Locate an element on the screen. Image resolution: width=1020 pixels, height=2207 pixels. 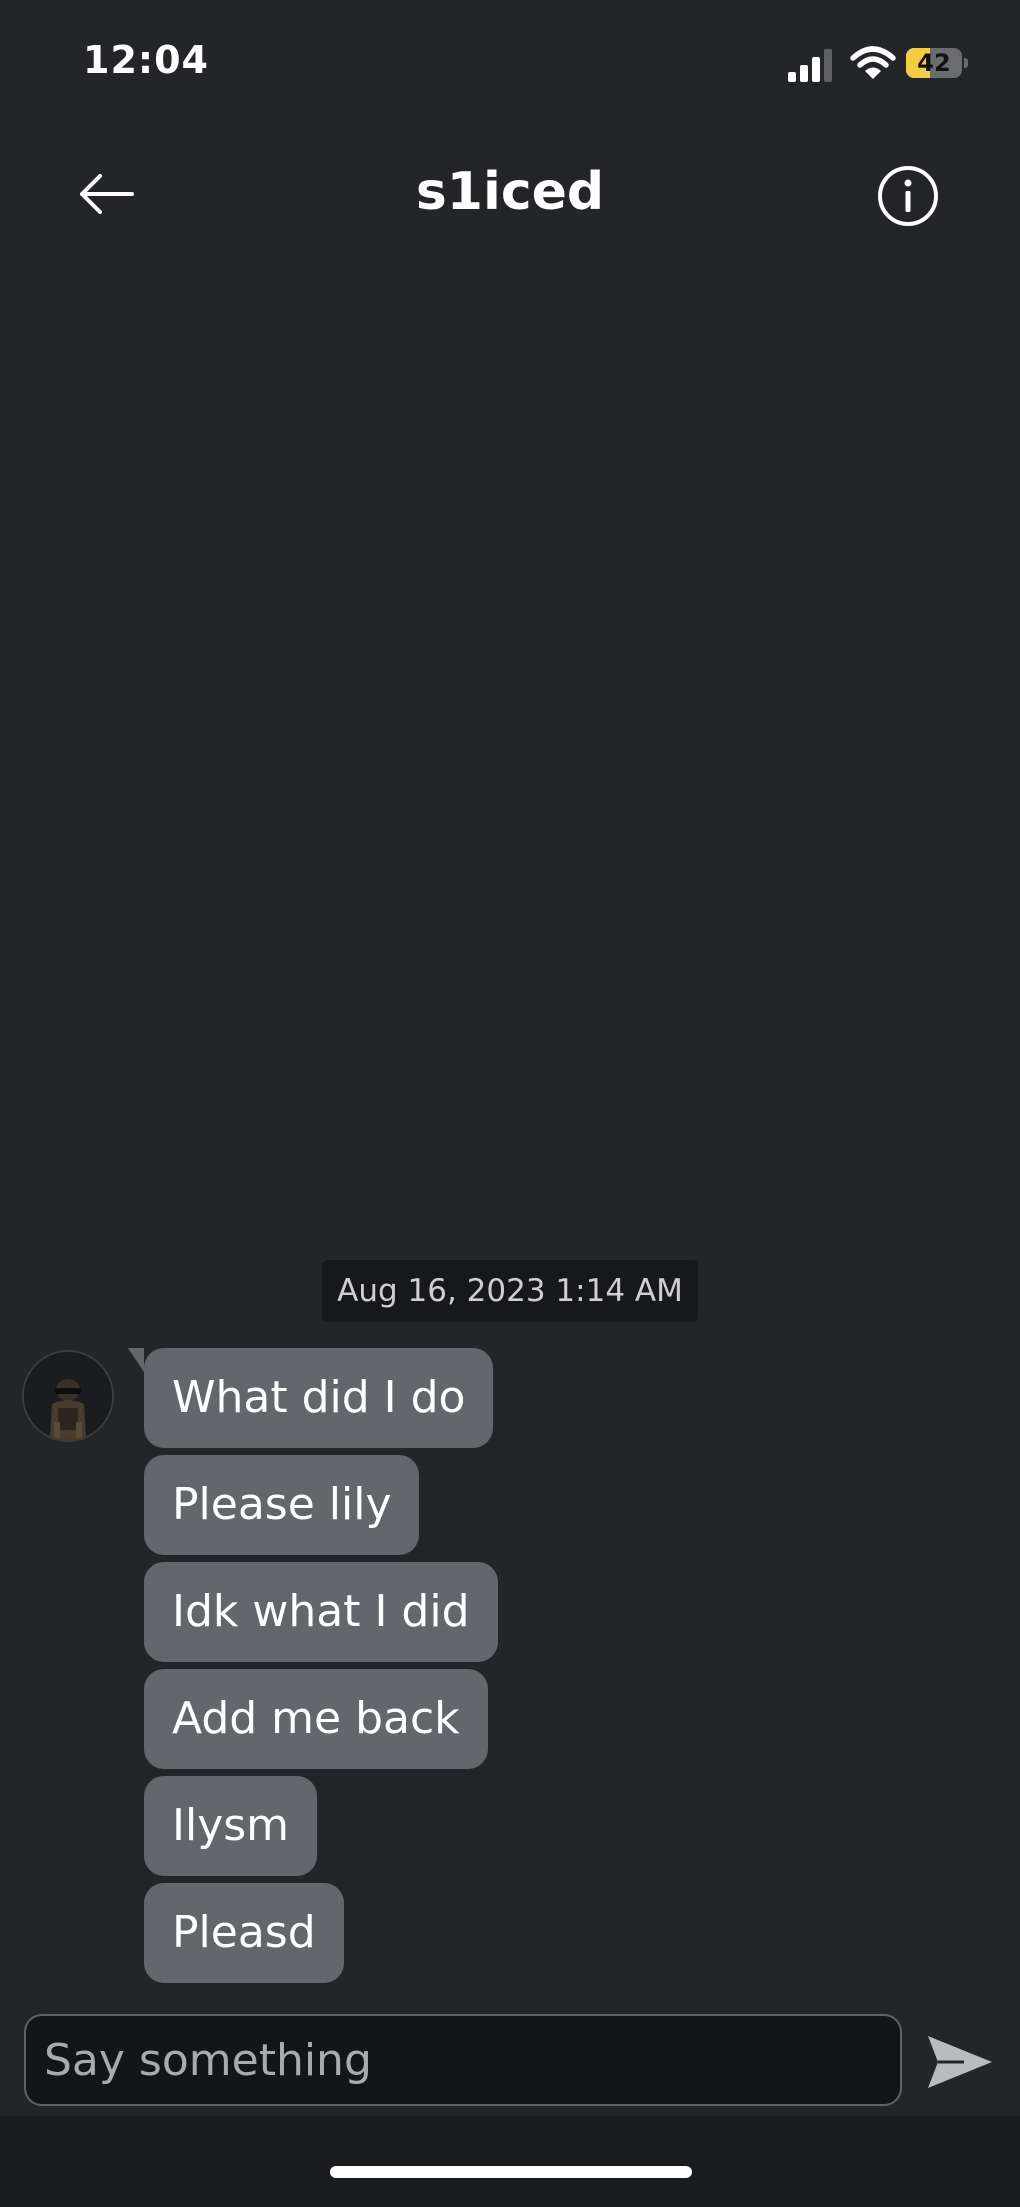
bubble-tail is located at coordinates (136, 1360).